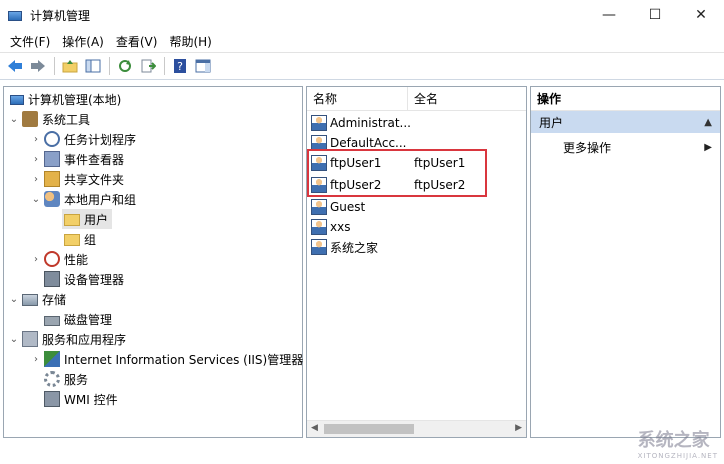 This screenshot has width=724, height=464. Describe the element at coordinates (77, 319) in the screenshot. I see `tree-item-disk-management: 磁盘管理` at that location.